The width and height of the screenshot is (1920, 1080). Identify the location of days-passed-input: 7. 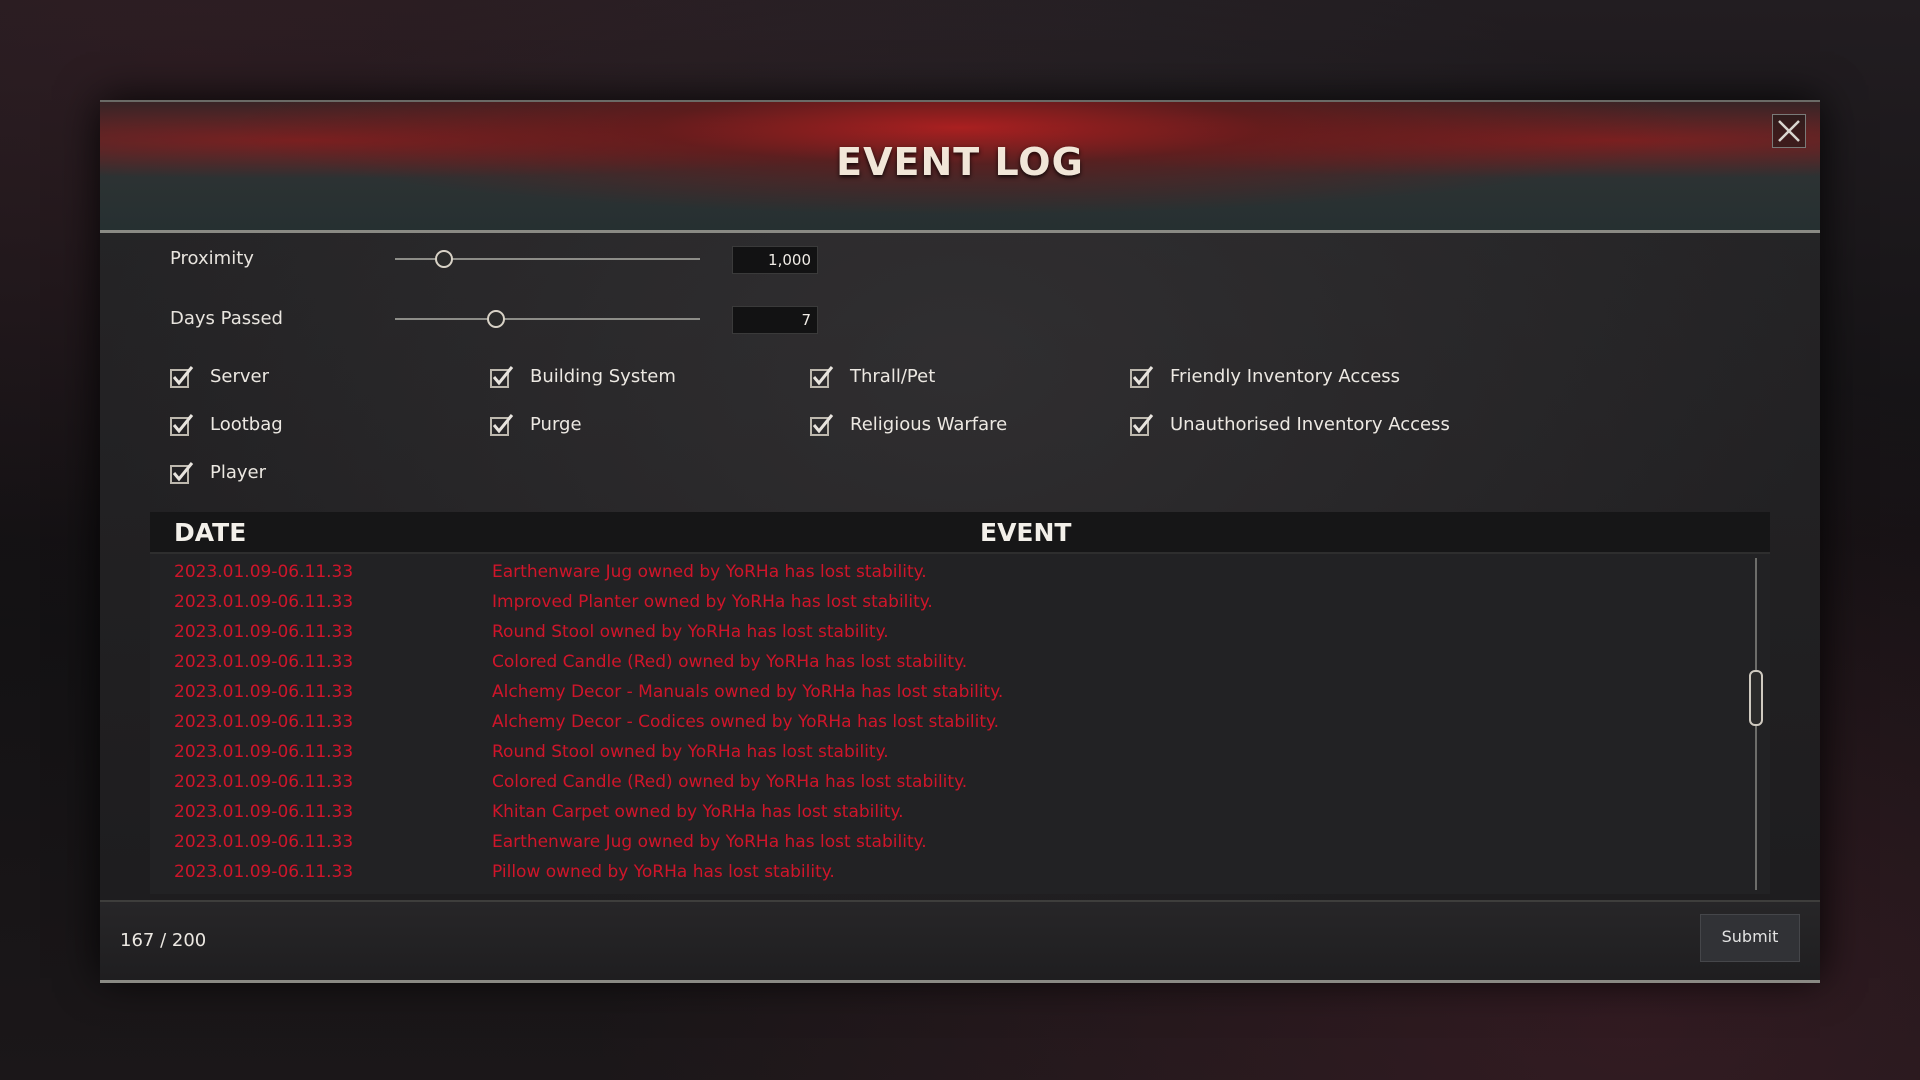
(775, 320).